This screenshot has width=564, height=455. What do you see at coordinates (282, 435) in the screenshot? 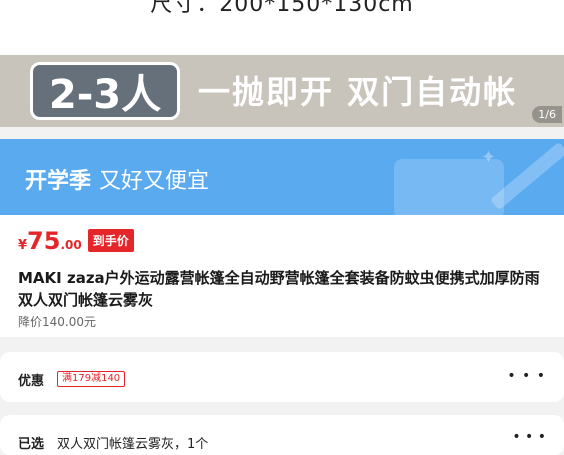
I see `selected-variant-row: 已选 双人双门帐篷云雾灰，1个 • • •` at bounding box center [282, 435].